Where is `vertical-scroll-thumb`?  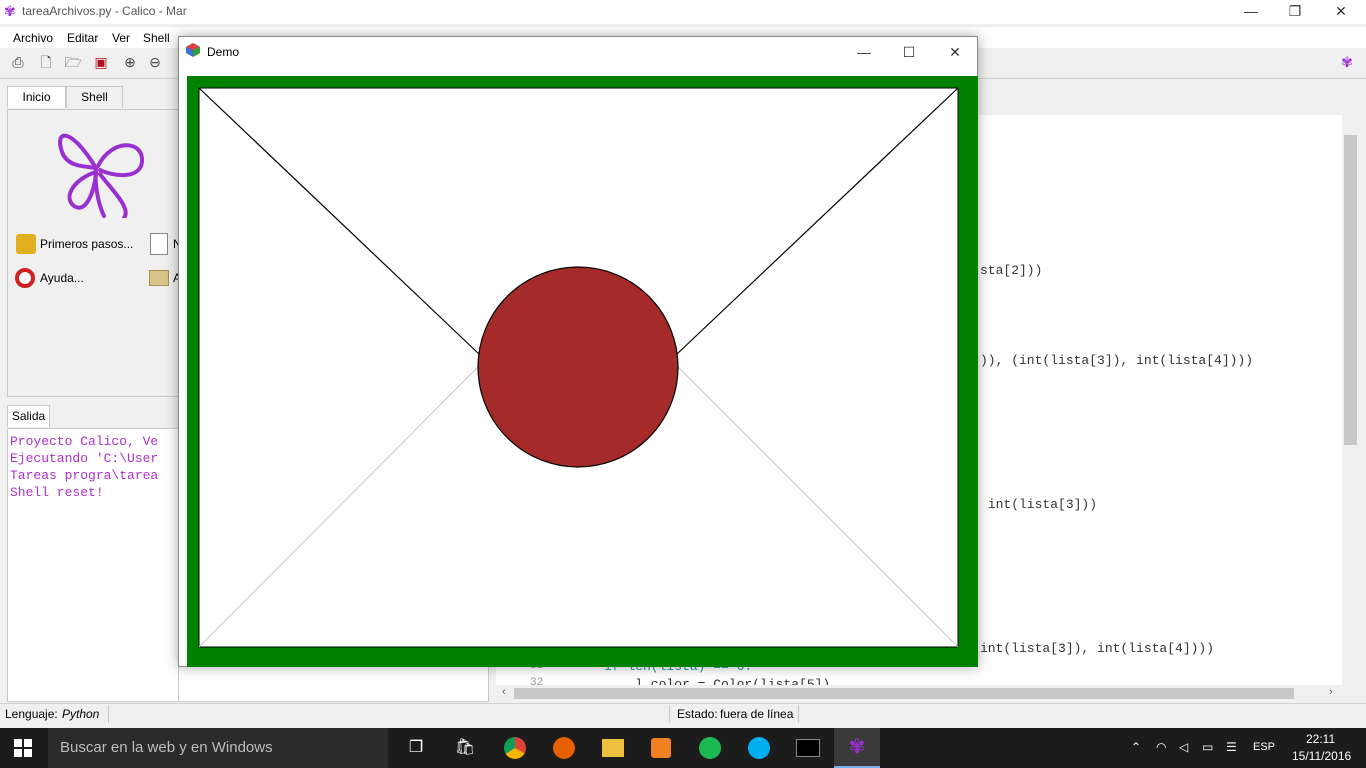
vertical-scroll-thumb is located at coordinates (1350, 290).